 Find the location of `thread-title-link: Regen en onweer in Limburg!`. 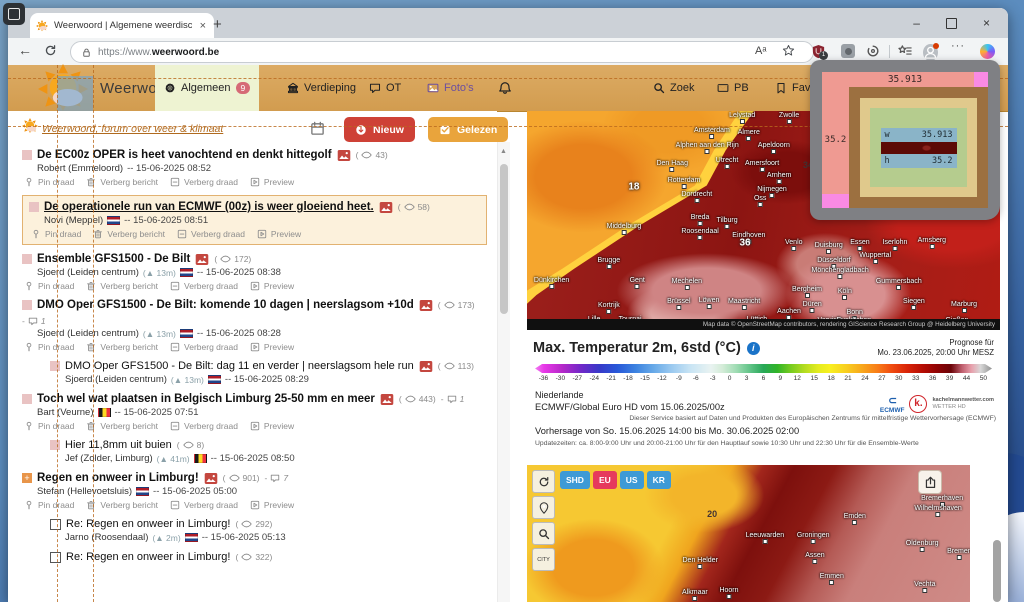

thread-title-link: Regen en onweer in Limburg! is located at coordinates (118, 478).